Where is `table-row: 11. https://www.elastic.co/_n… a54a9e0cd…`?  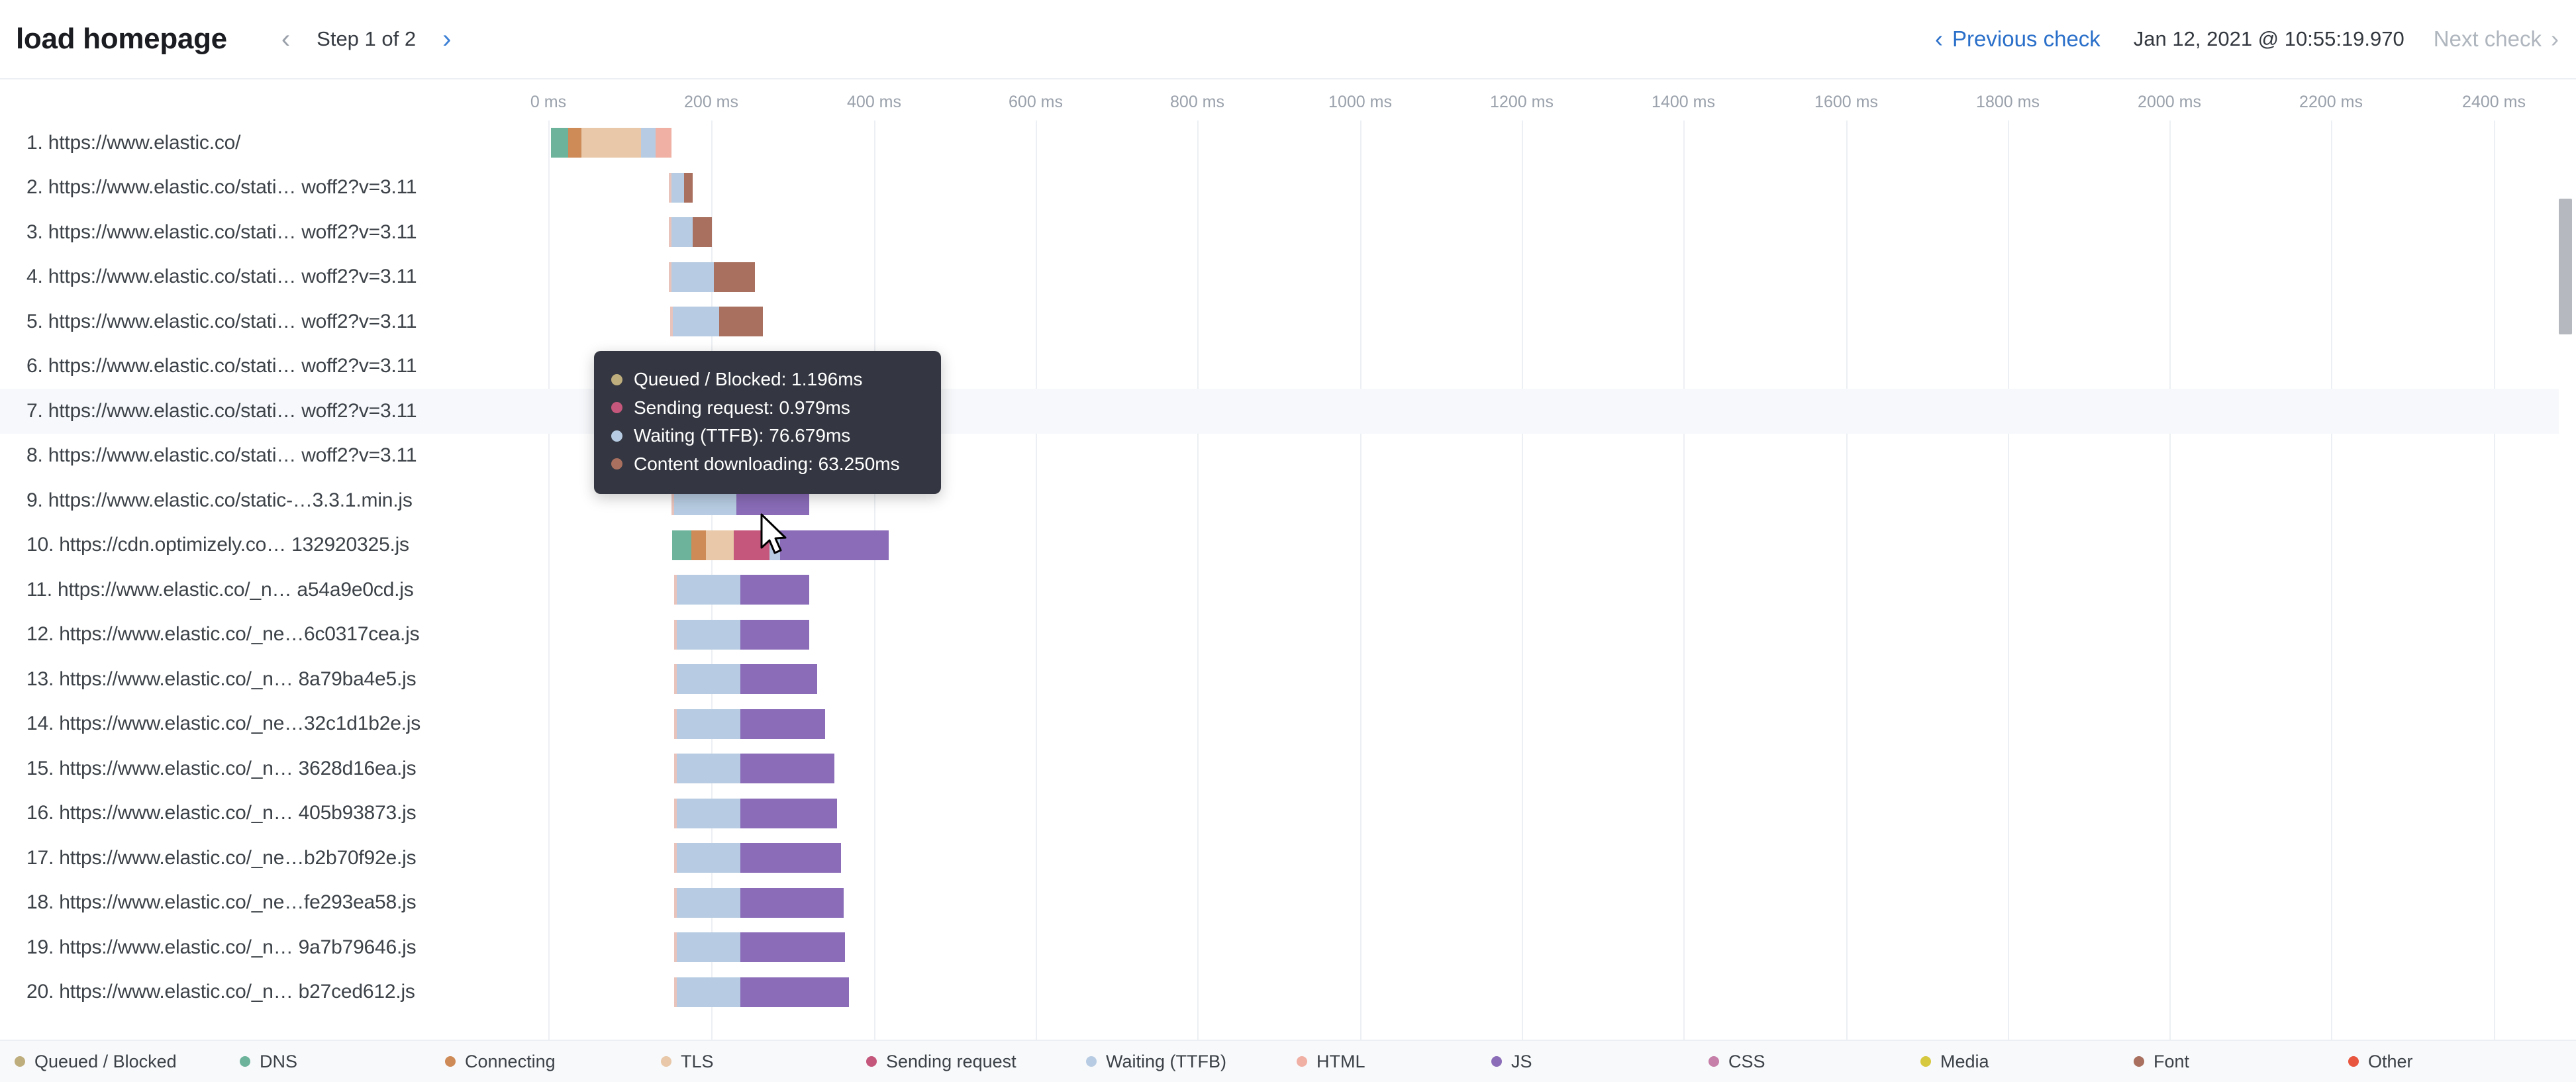 table-row: 11. https://www.elastic.co/_n… a54a9e0cd… is located at coordinates (1288, 590).